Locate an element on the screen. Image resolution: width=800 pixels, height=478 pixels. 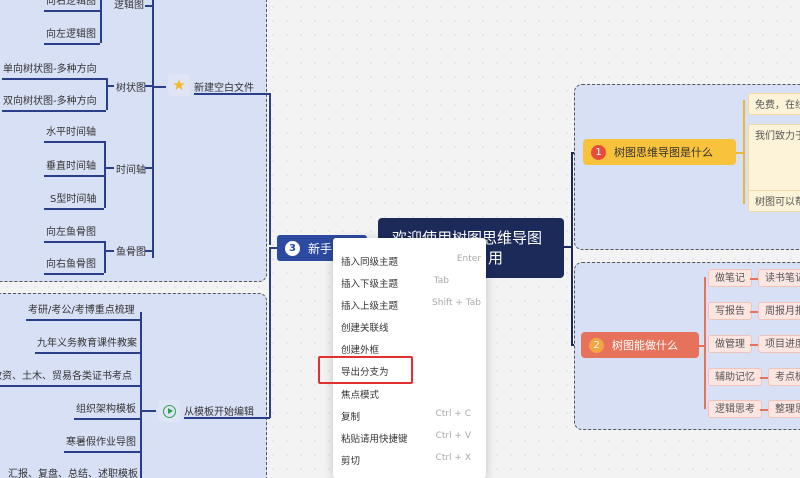
what-is-treemind-node: 1 树图思维导图是什么 is located at coordinates (659, 152).